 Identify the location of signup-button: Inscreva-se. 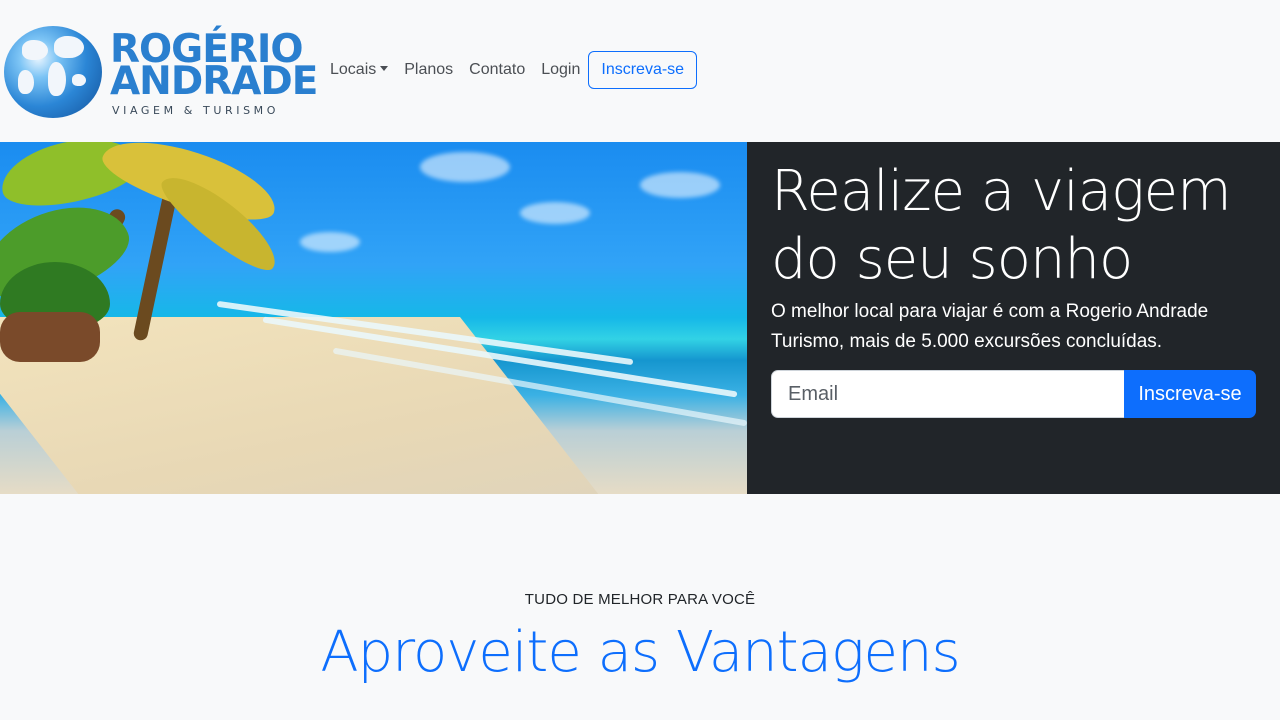
(1190, 394).